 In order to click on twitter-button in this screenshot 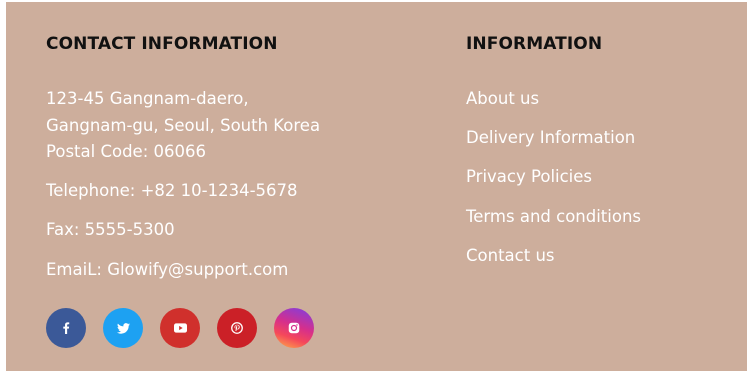, I will do `click(123, 328)`.